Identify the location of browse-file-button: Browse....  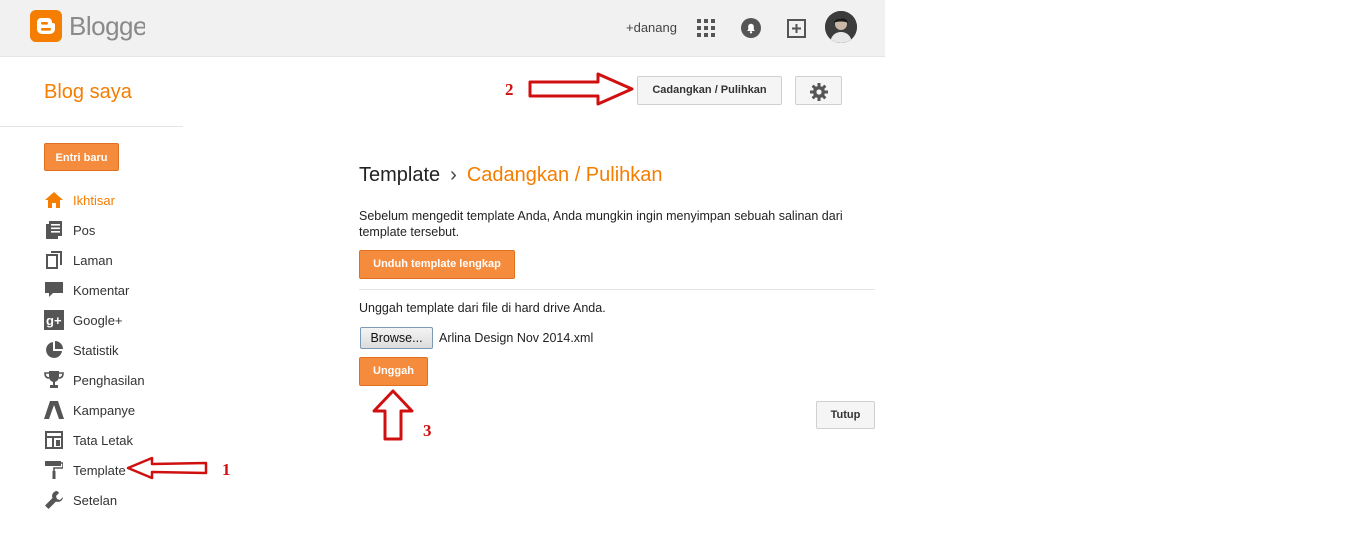
(396, 338).